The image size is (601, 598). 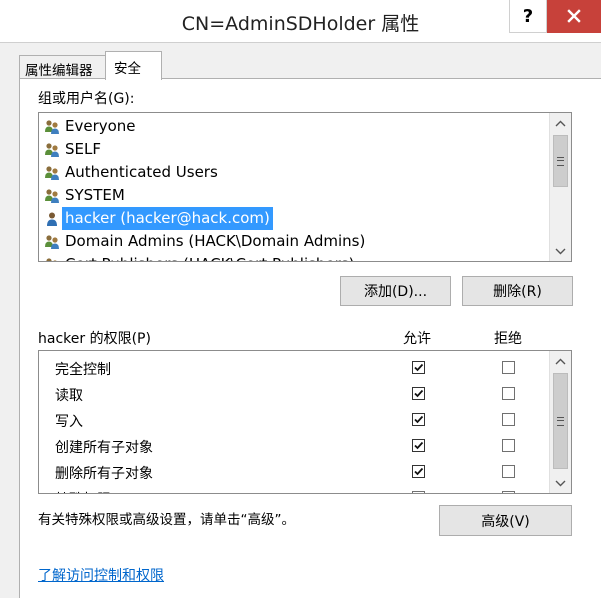 I want to click on help-button: ?, so click(x=528, y=16).